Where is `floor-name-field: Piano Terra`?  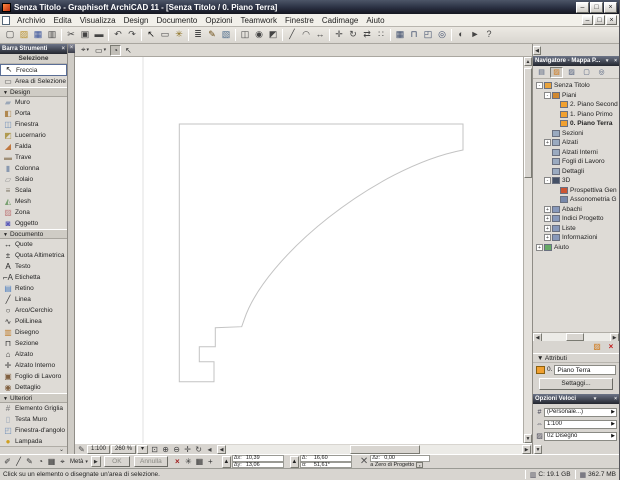 floor-name-field: Piano Terra is located at coordinates (585, 369).